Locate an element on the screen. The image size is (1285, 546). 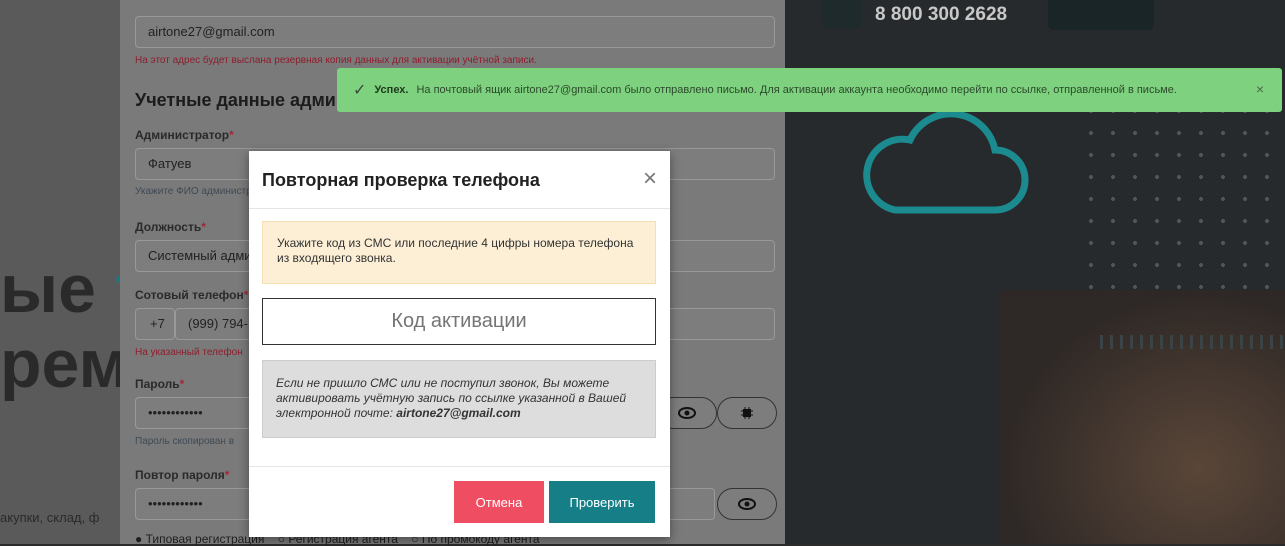
verify-button: Проверить is located at coordinates (602, 502).